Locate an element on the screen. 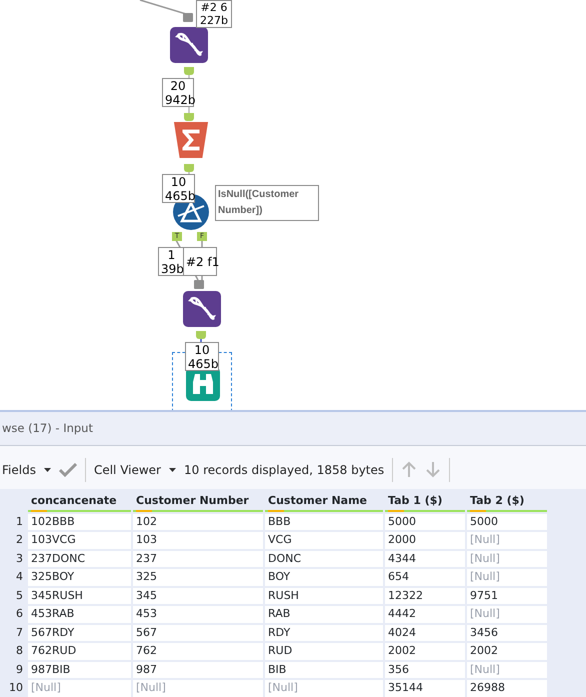  table-cell: 3456 is located at coordinates (507, 632).